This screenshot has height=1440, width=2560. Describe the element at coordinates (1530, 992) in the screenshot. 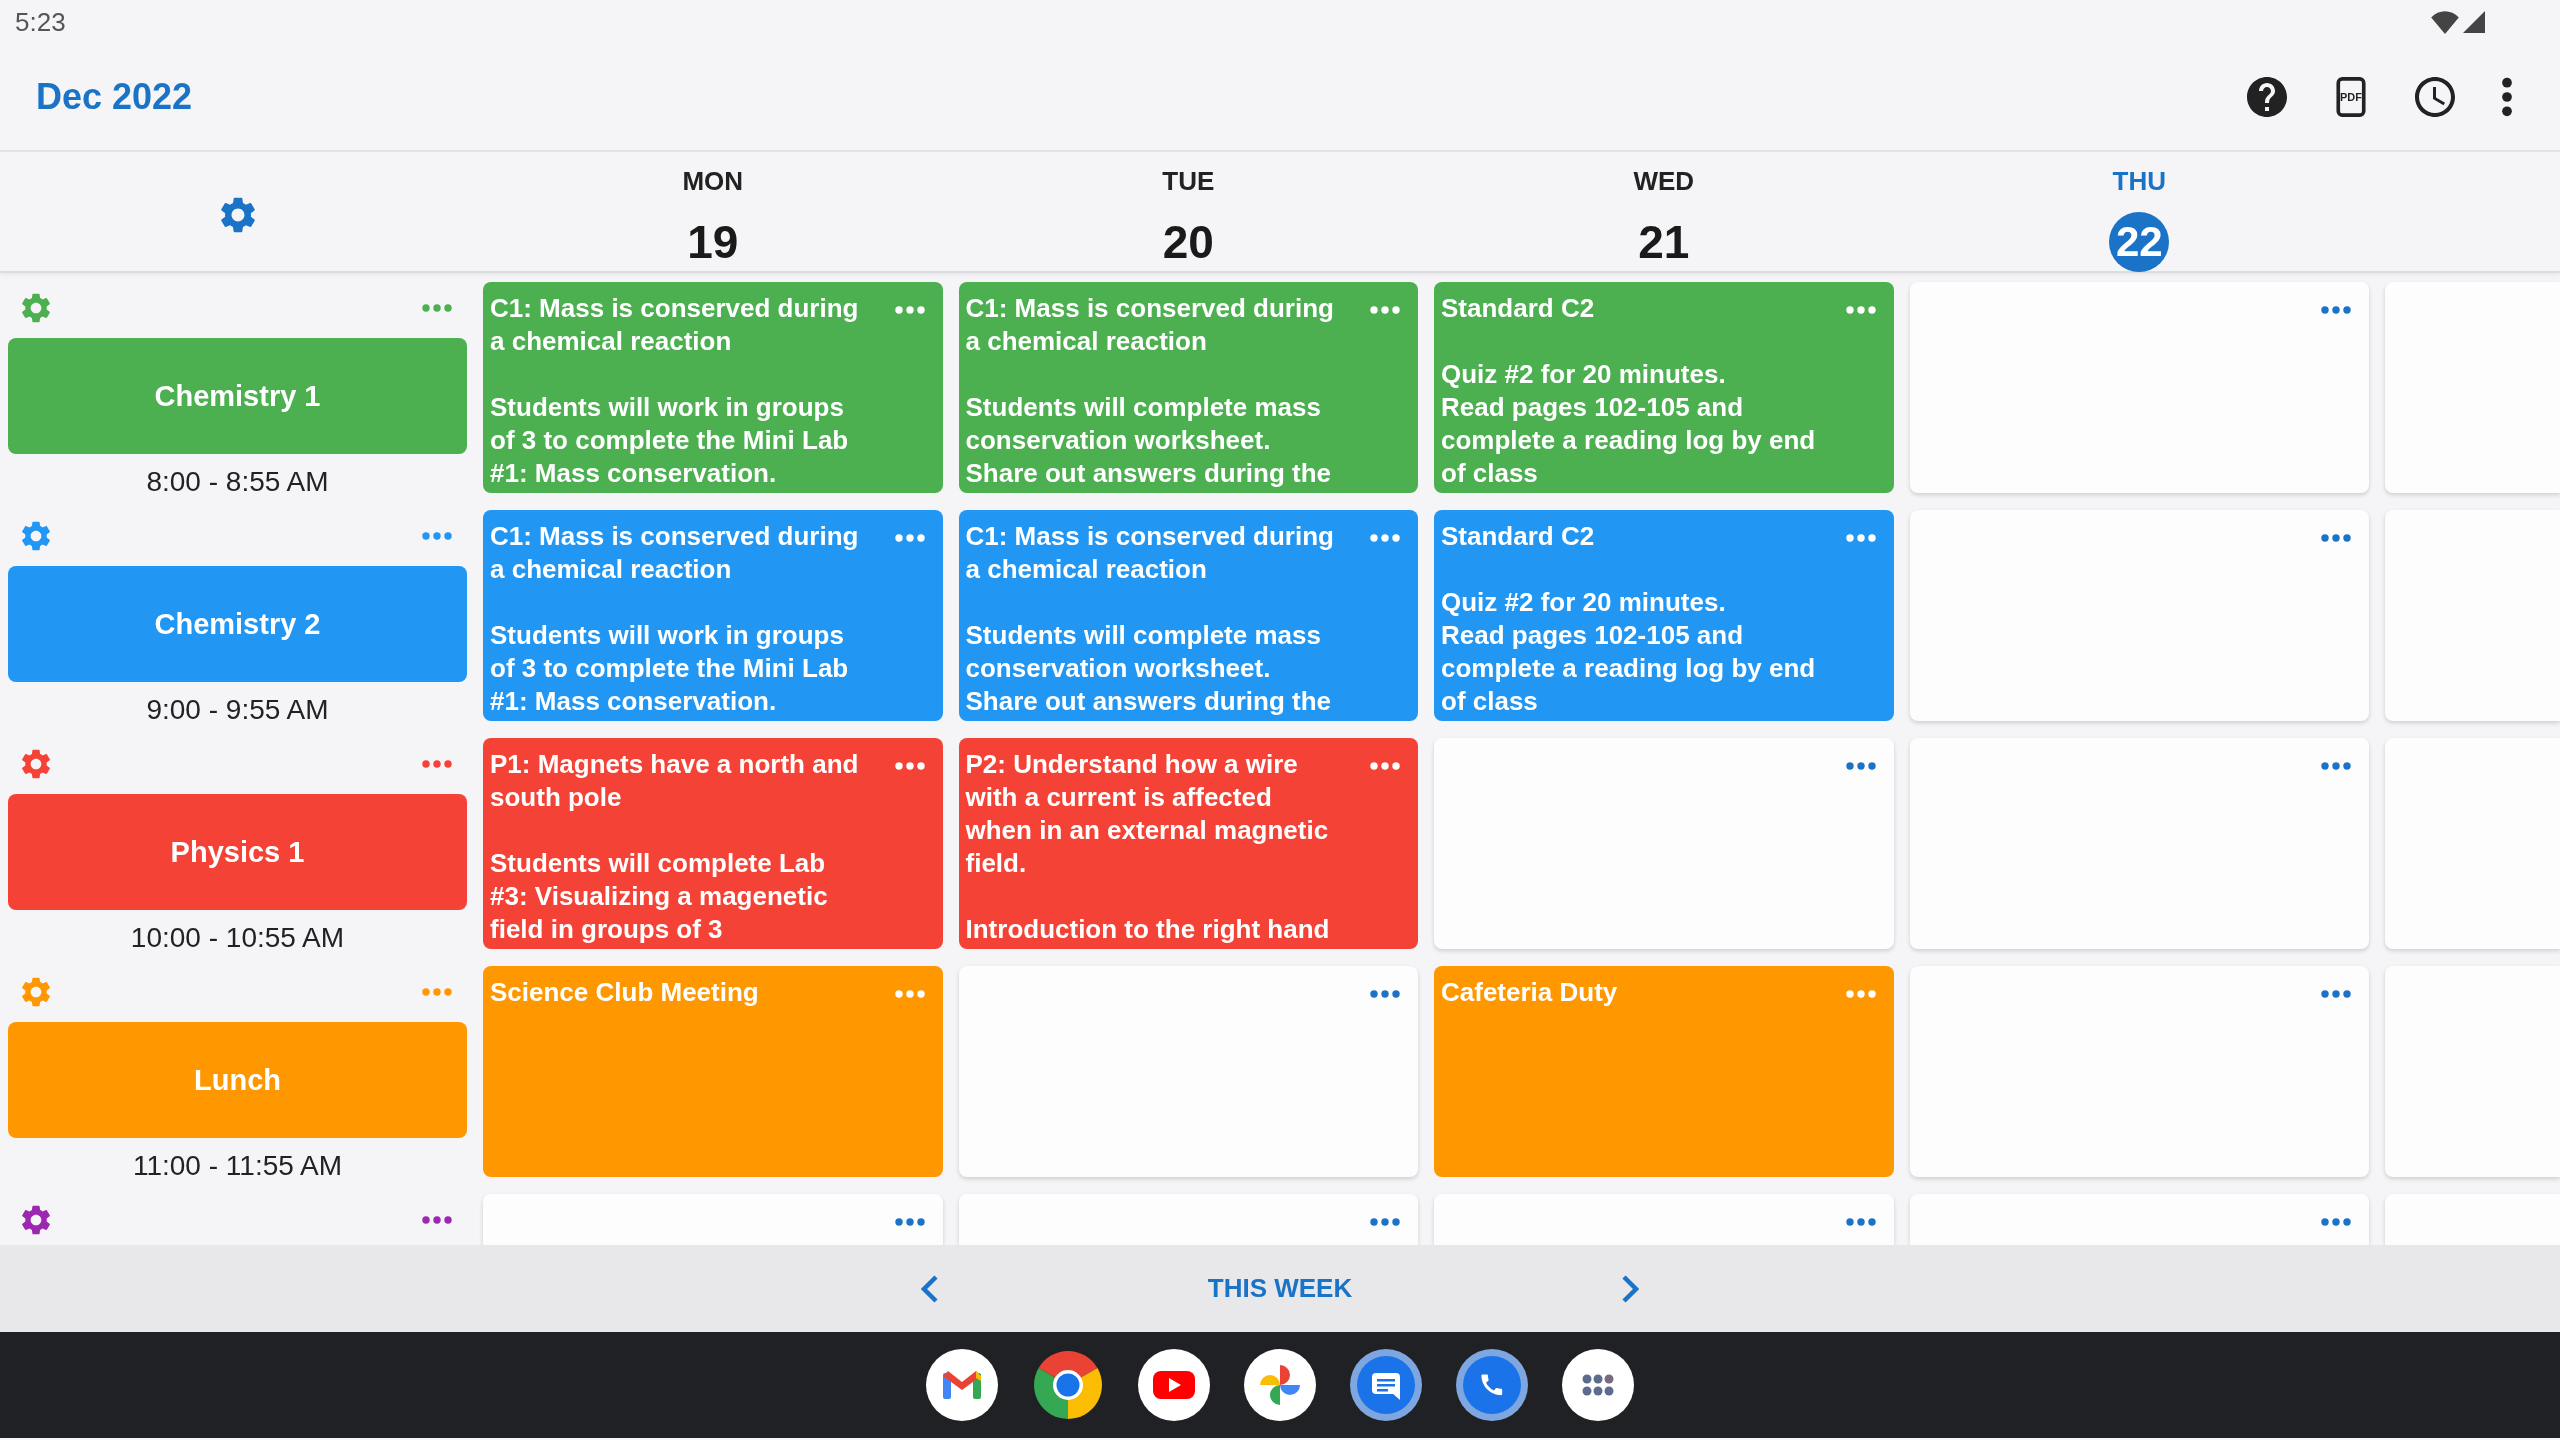

I see `lesson-title: Cafeteria Duty` at that location.